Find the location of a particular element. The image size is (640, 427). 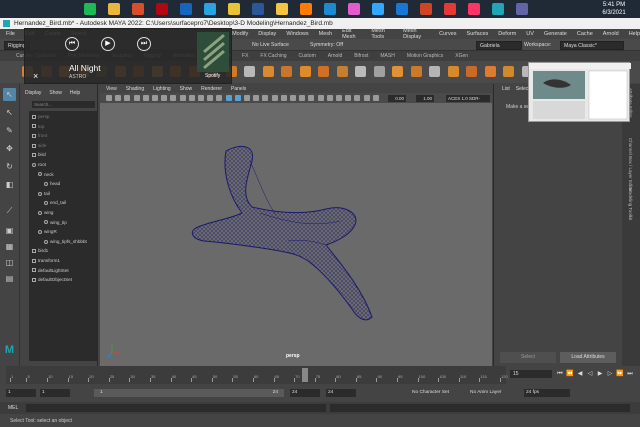

word-icon is located at coordinates (258, 9).